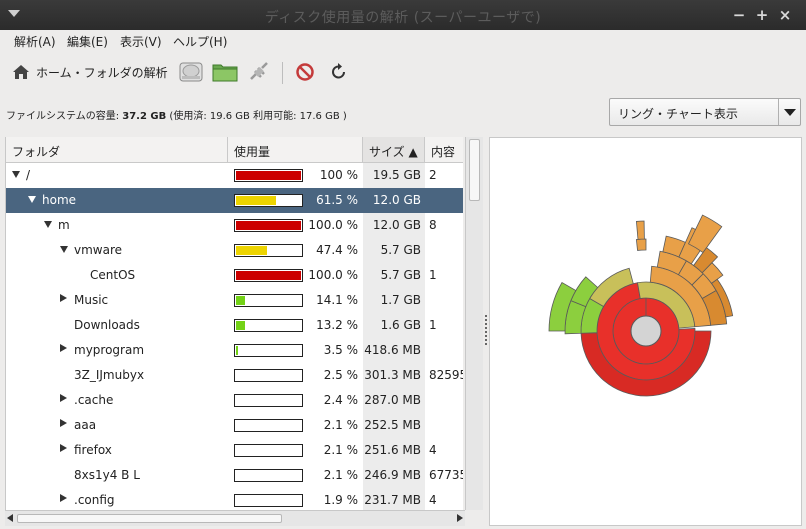  Describe the element at coordinates (102, 72) in the screenshot. I see `scan-home-label: ホーム・フォルダの解析` at that location.